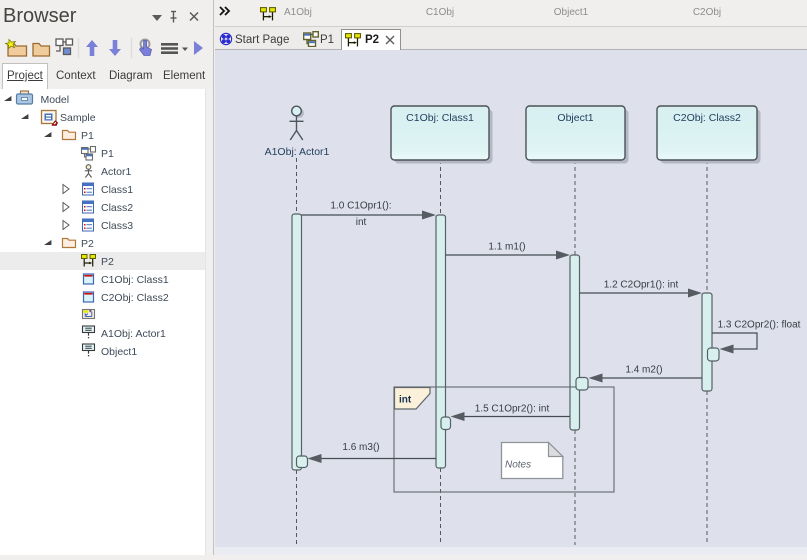 The image size is (807, 560). I want to click on svg-text: Actor1, so click(116, 172).